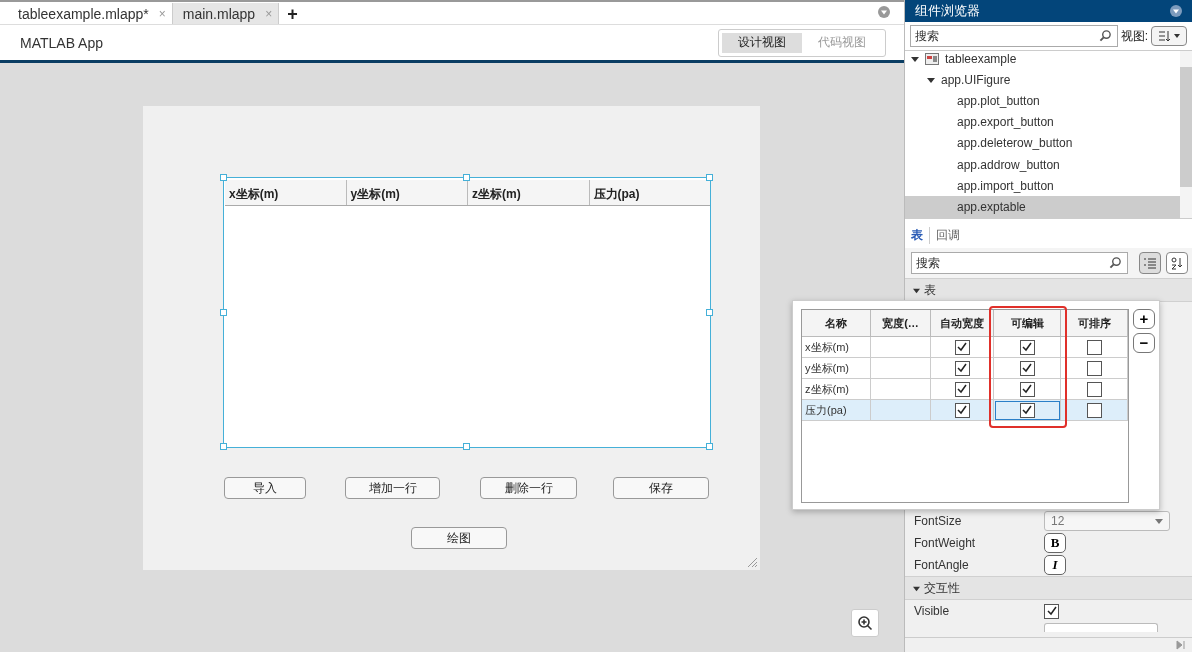  I want to click on app-button: 删除一行, so click(528, 488).